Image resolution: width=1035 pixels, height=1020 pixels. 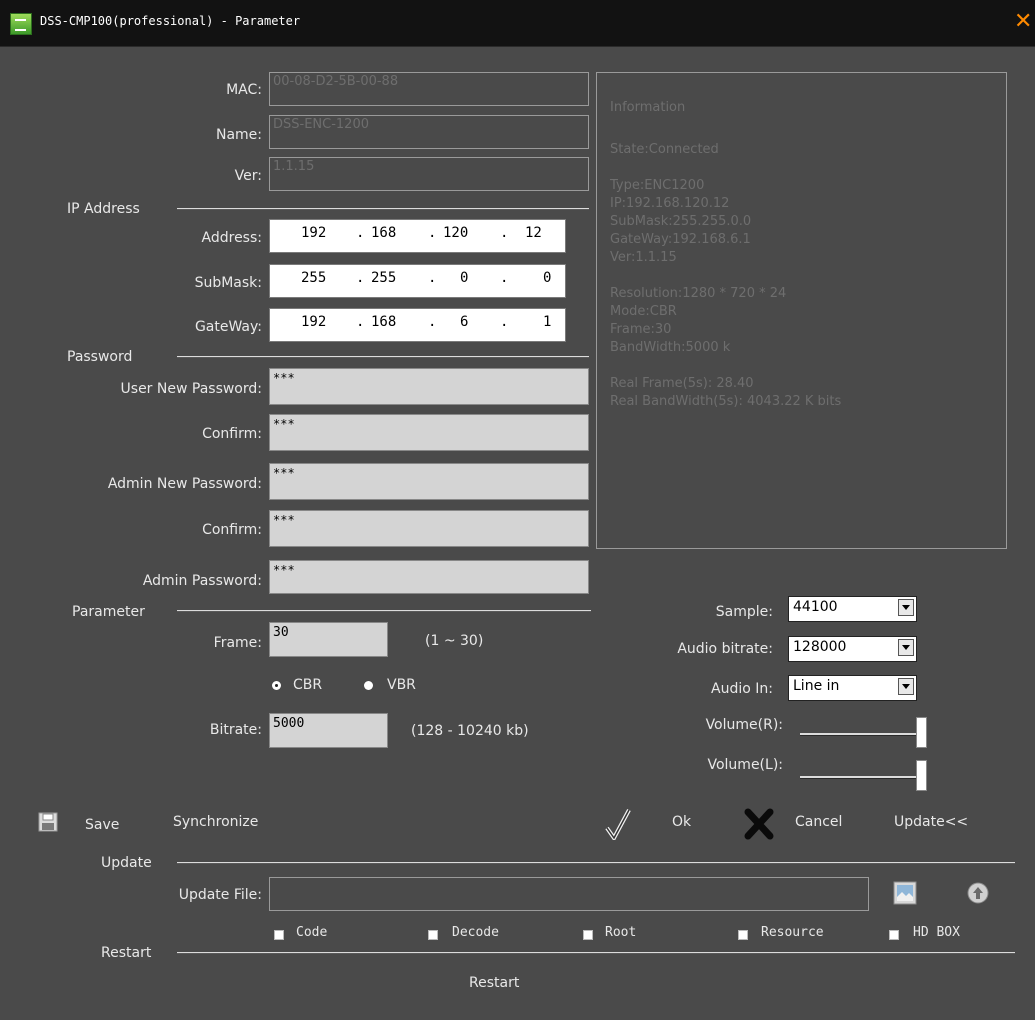 I want to click on window-title: DSS-CMP100(professional) - Parameter, so click(x=170, y=21).